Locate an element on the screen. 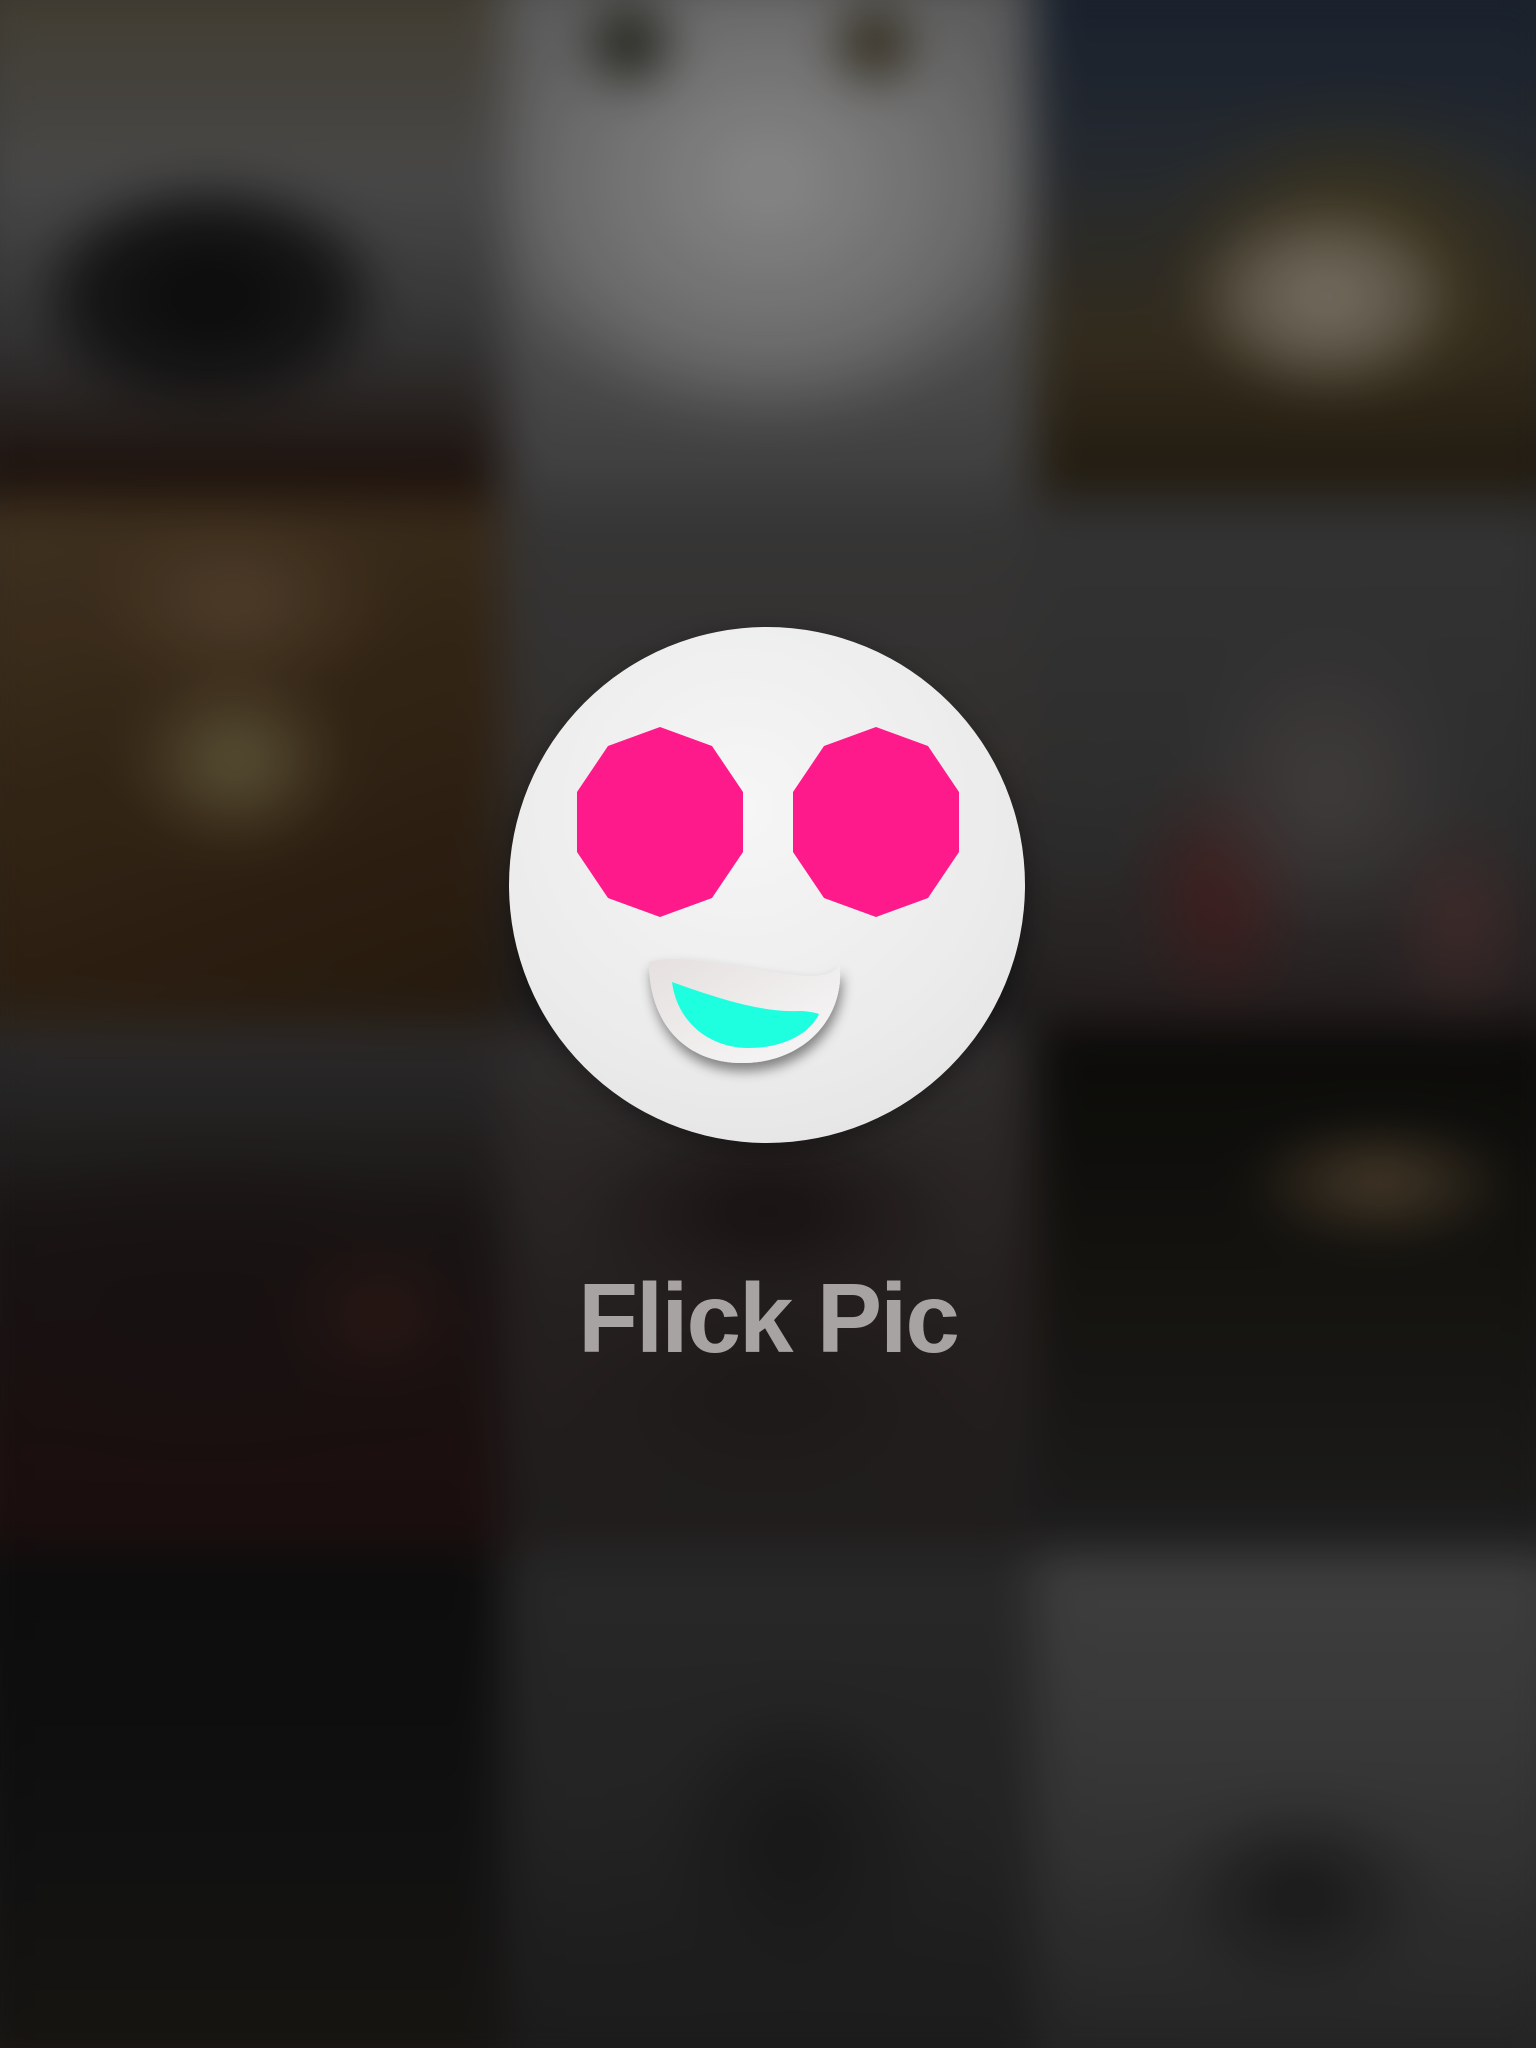 This screenshot has height=2048, width=1536. left-eye-icon is located at coordinates (660, 822).